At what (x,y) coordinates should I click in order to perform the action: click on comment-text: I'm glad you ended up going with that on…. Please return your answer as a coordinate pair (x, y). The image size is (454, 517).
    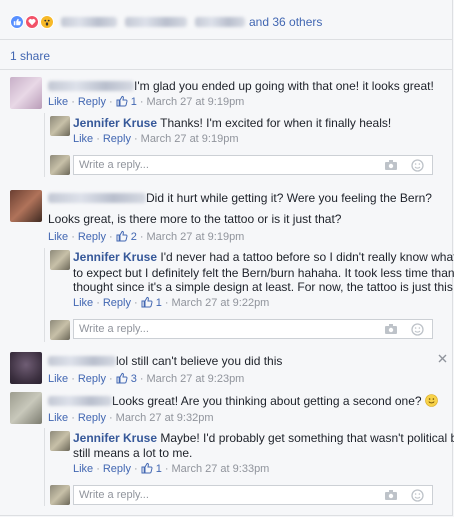
    Looking at the image, I should click on (284, 86).